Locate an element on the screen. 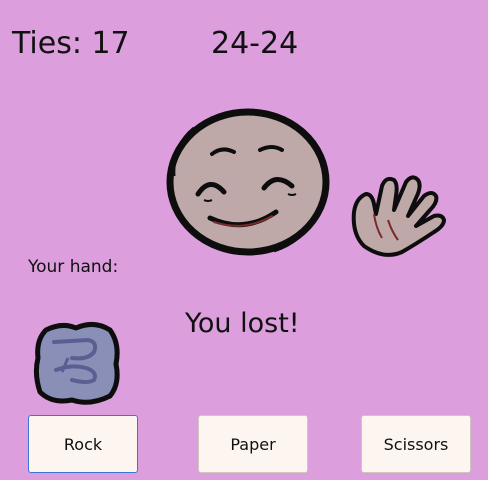 The height and width of the screenshot is (480, 488). rock-icon is located at coordinates (76, 363).